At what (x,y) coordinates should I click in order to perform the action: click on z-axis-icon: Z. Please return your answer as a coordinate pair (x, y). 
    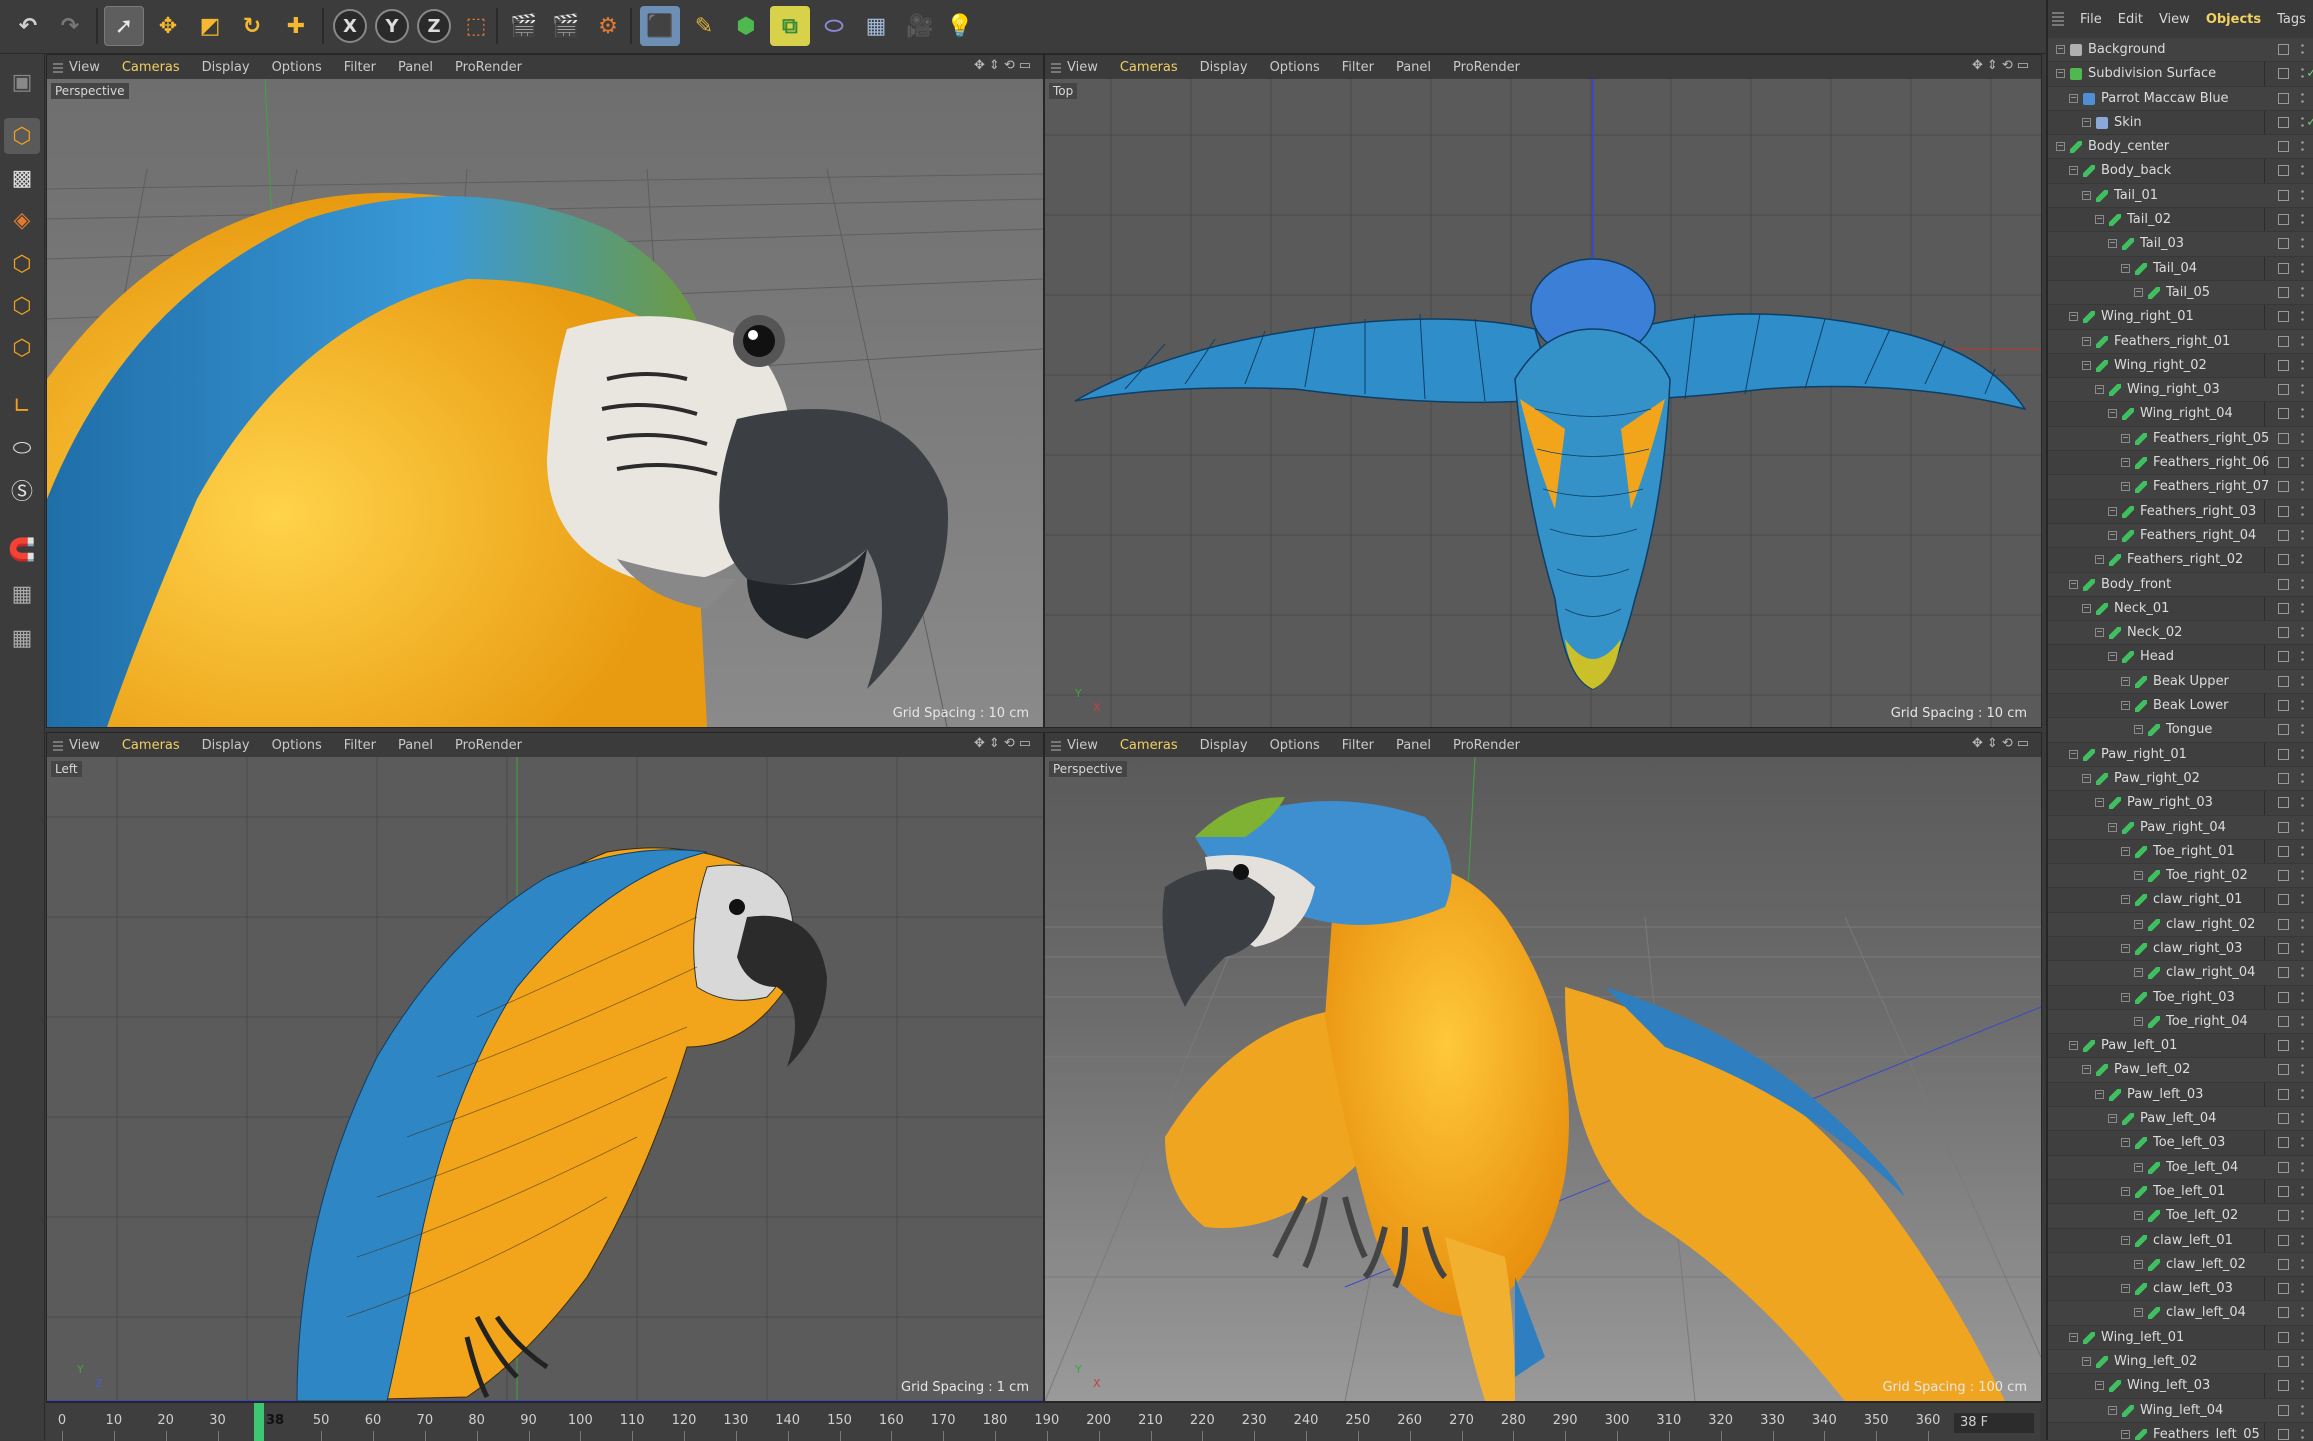
    Looking at the image, I should click on (434, 26).